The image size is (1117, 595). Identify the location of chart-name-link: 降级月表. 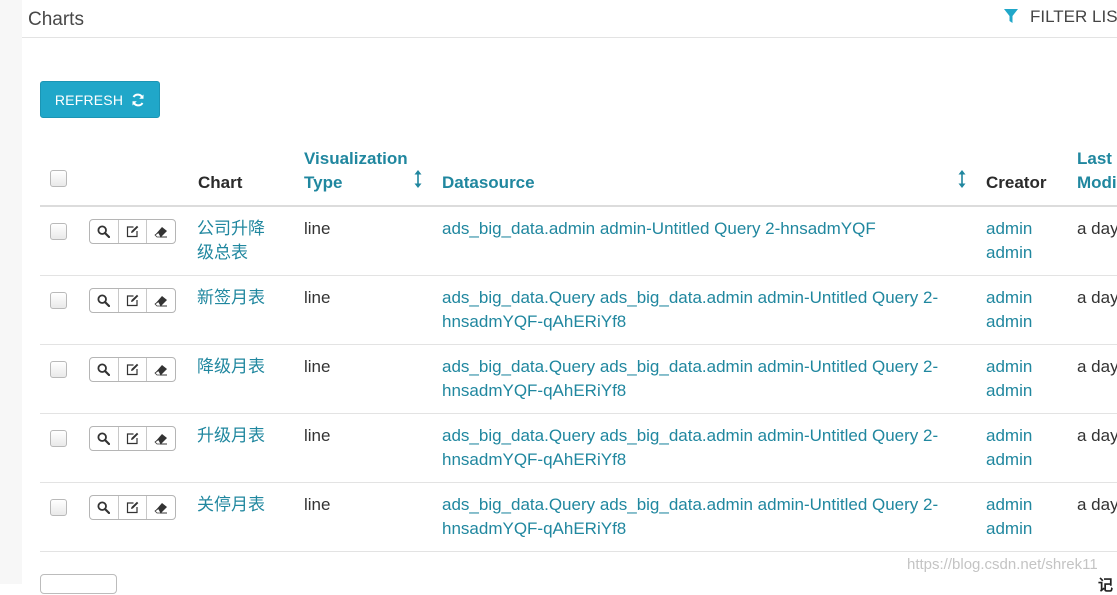
(231, 367).